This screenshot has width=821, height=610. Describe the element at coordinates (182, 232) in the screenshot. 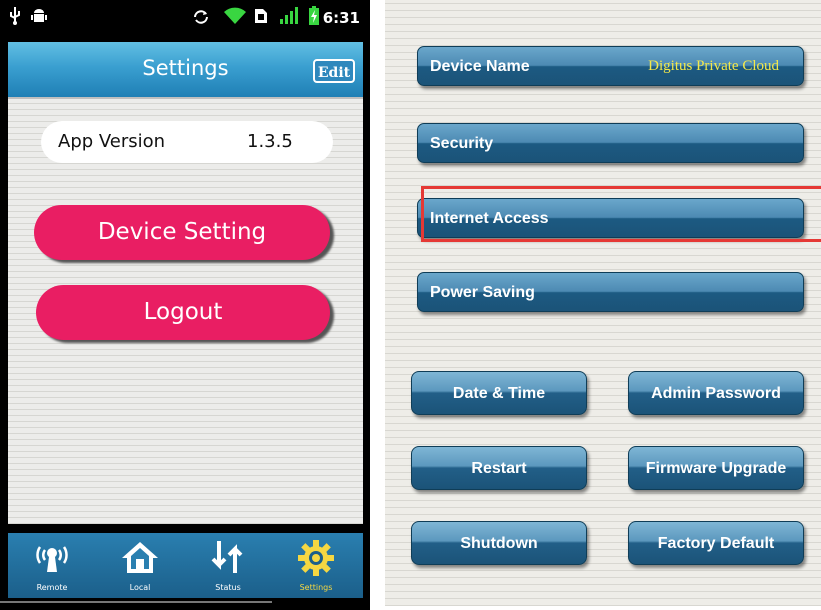

I see `device-setting-button: Device Setting` at that location.